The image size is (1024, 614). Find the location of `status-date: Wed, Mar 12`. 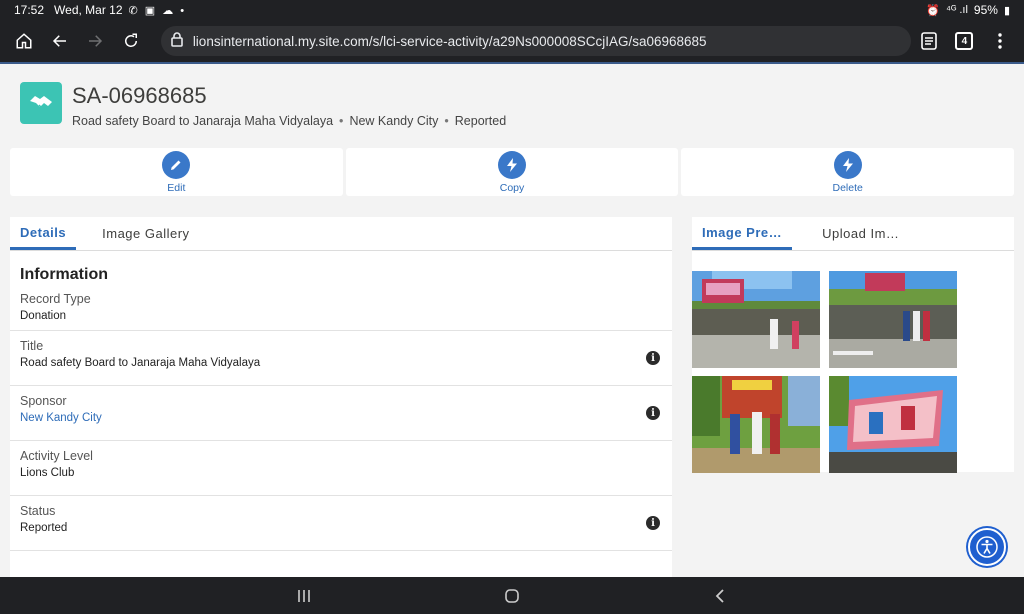

status-date: Wed, Mar 12 is located at coordinates (88, 10).